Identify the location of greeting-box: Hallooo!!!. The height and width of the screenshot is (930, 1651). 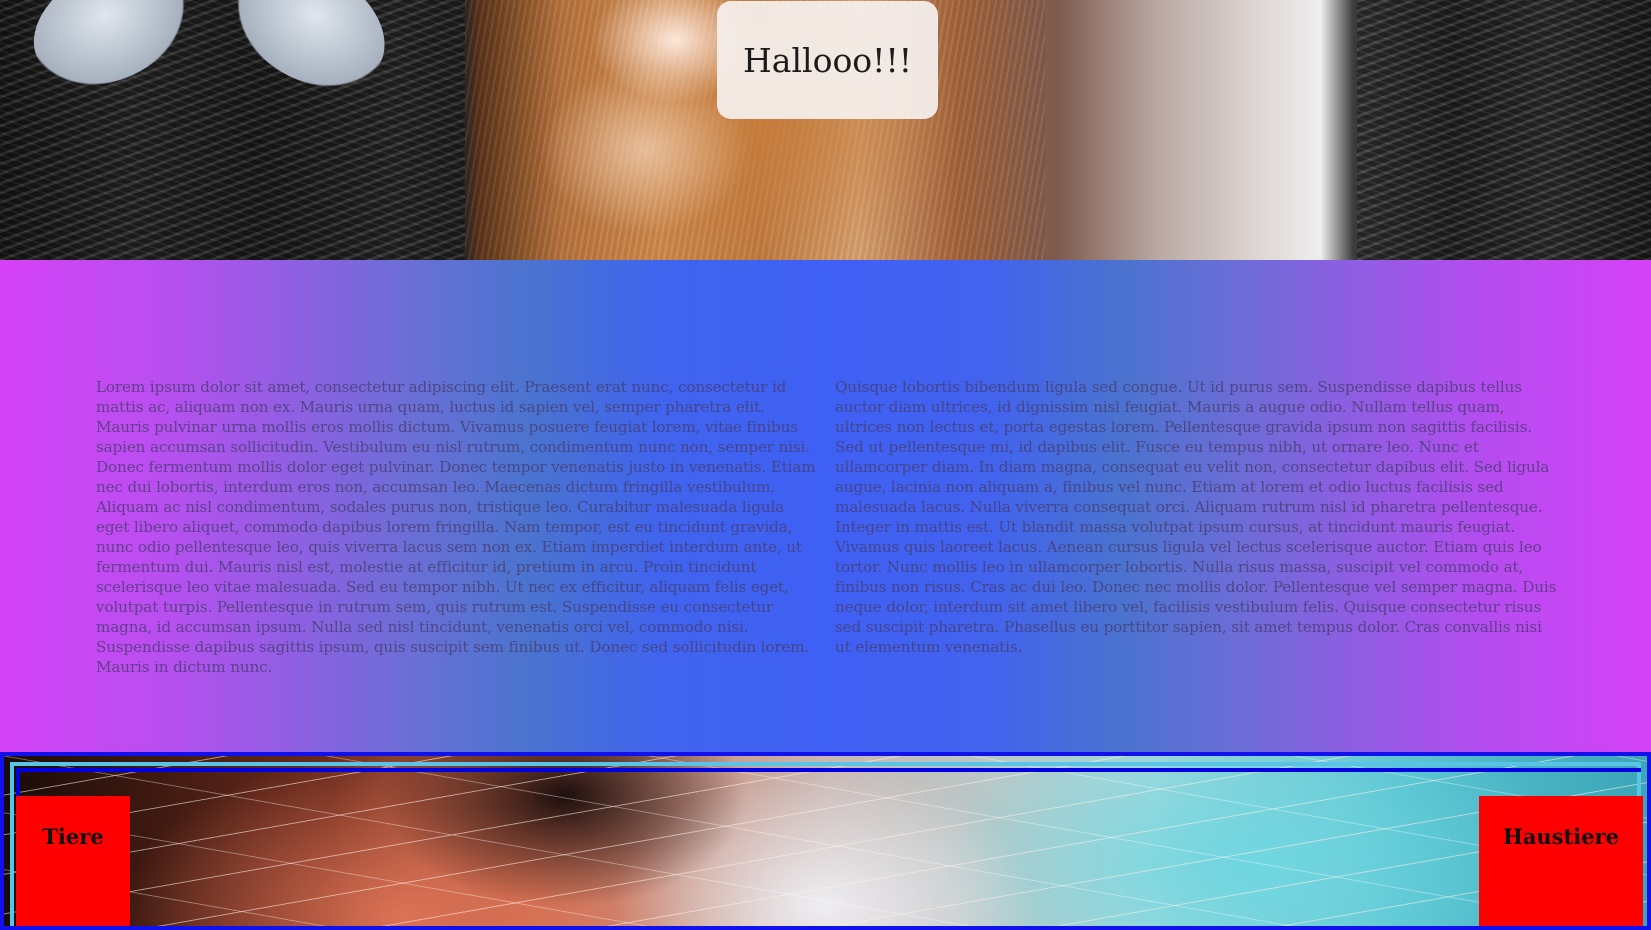
(827, 60).